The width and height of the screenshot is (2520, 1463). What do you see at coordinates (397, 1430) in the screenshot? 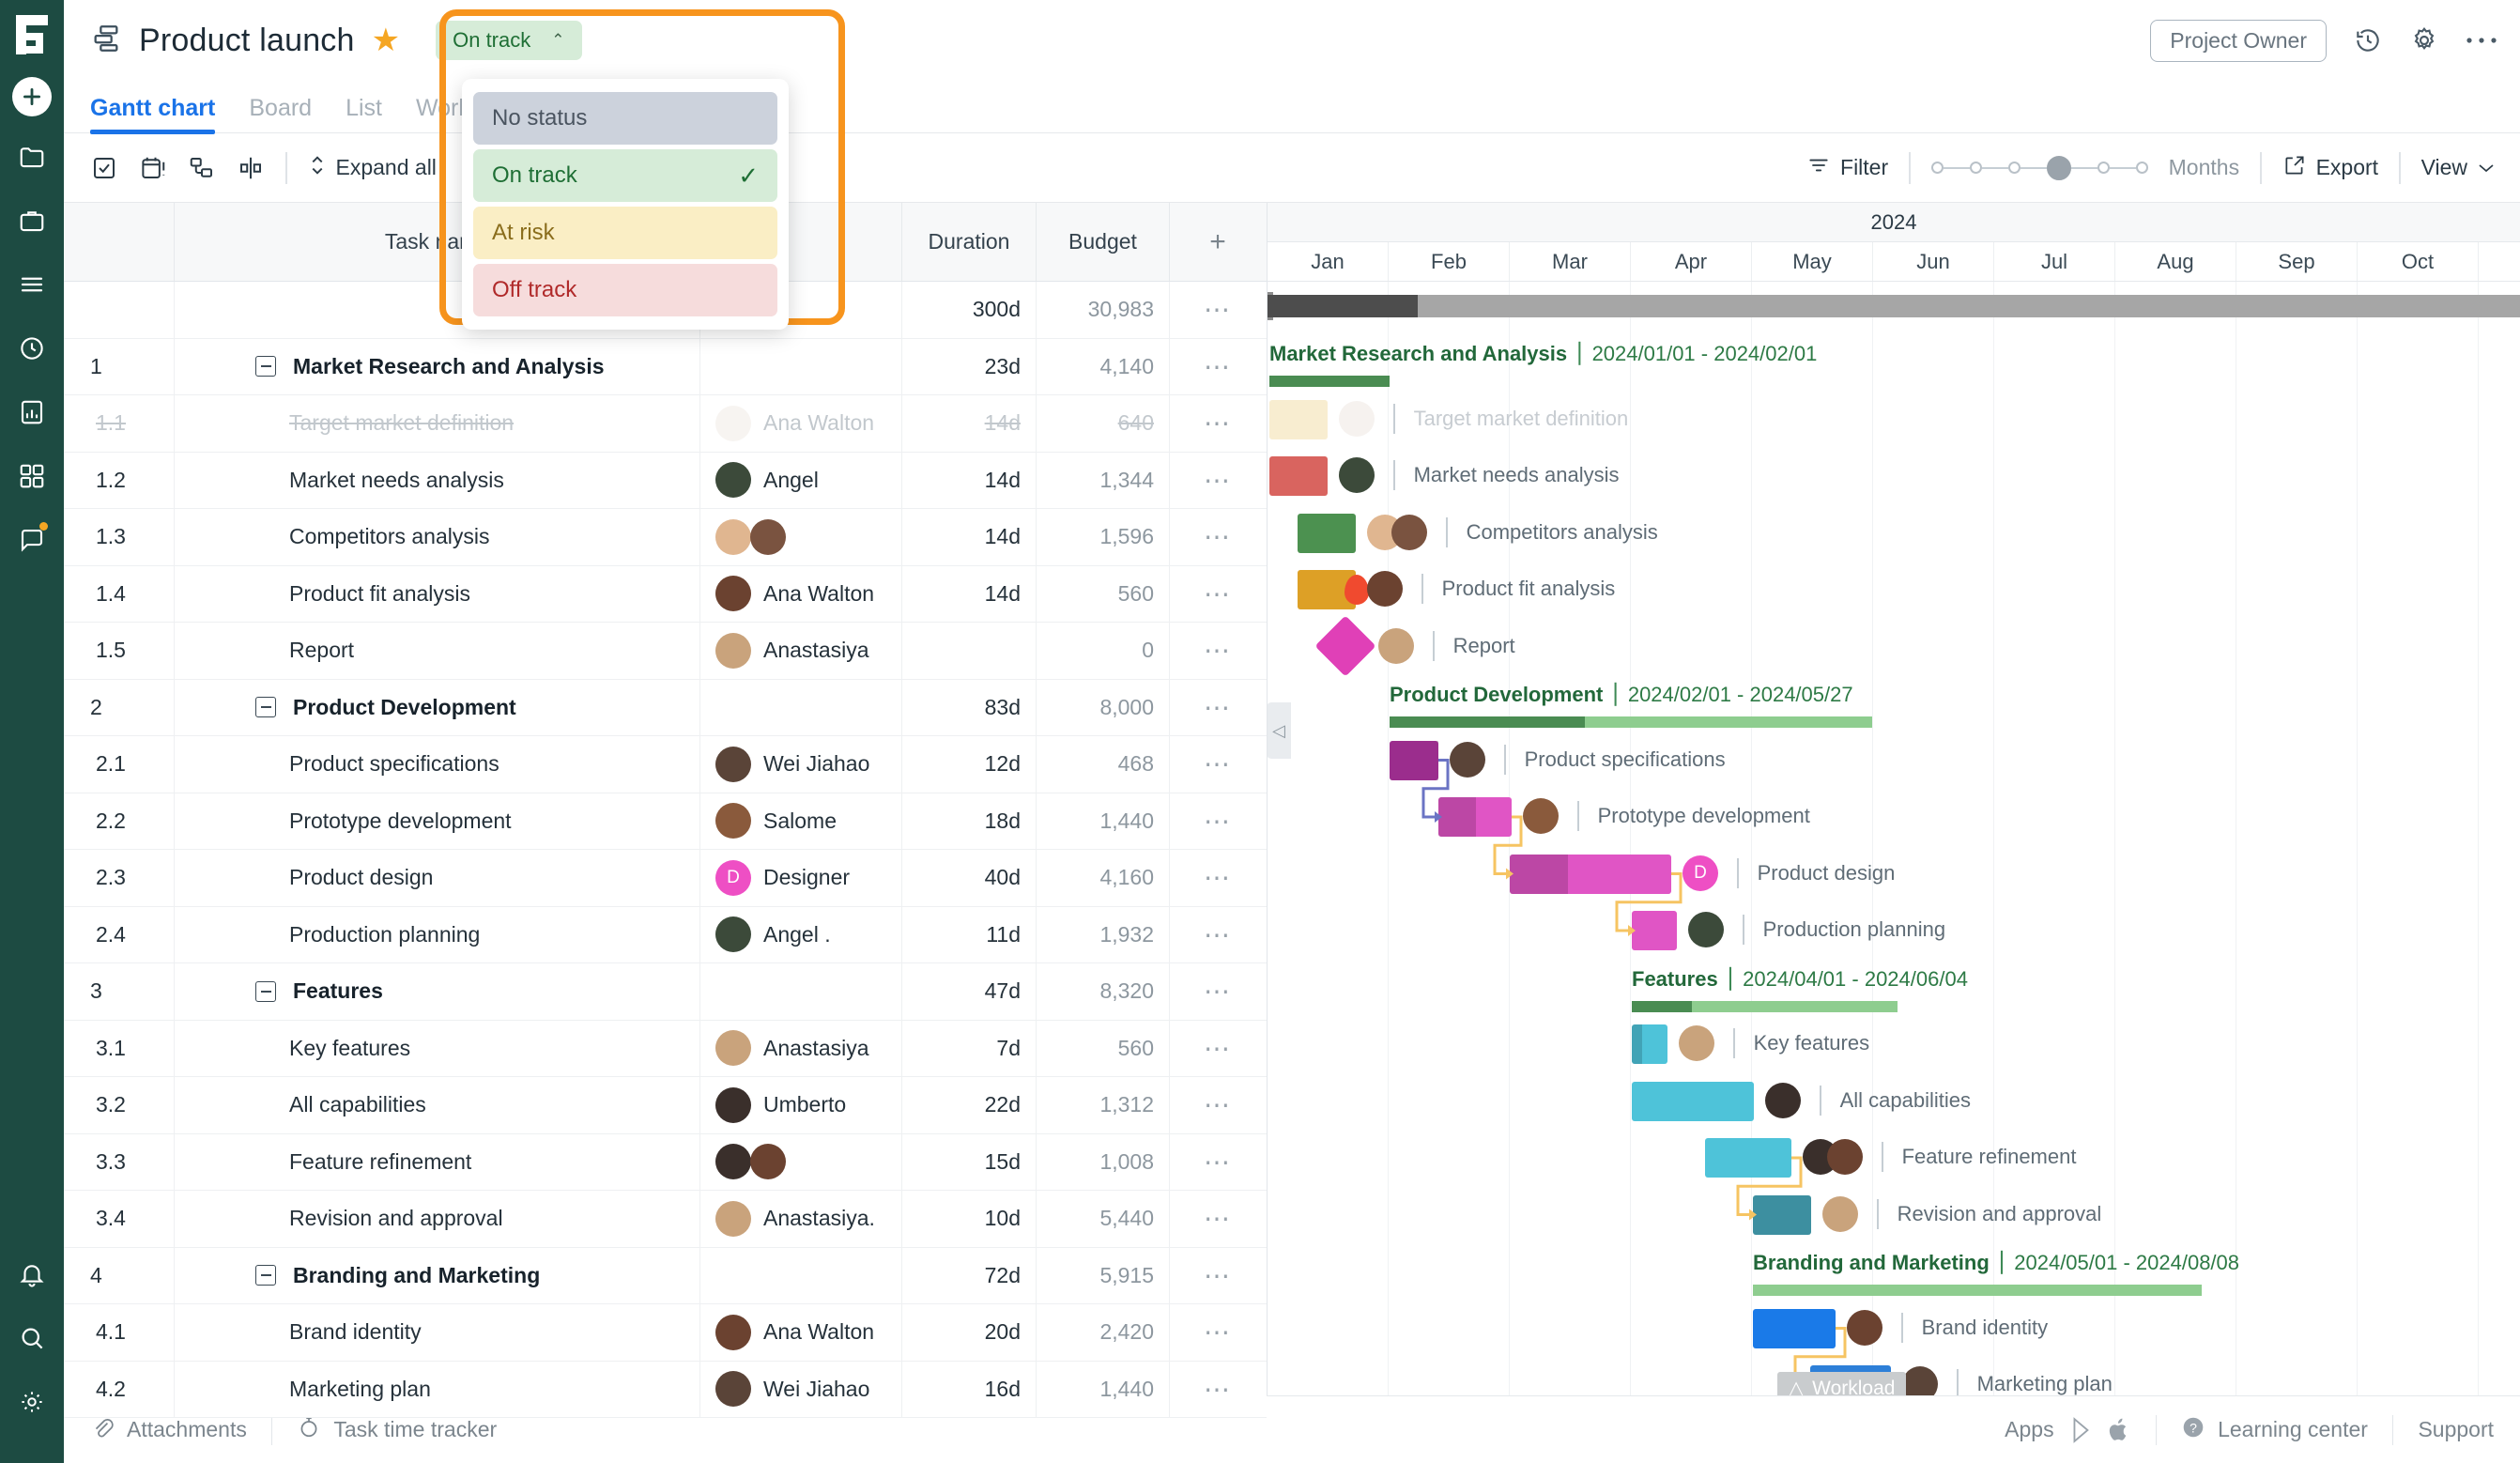
I see `task-time-tracker-button: Task time tracker` at bounding box center [397, 1430].